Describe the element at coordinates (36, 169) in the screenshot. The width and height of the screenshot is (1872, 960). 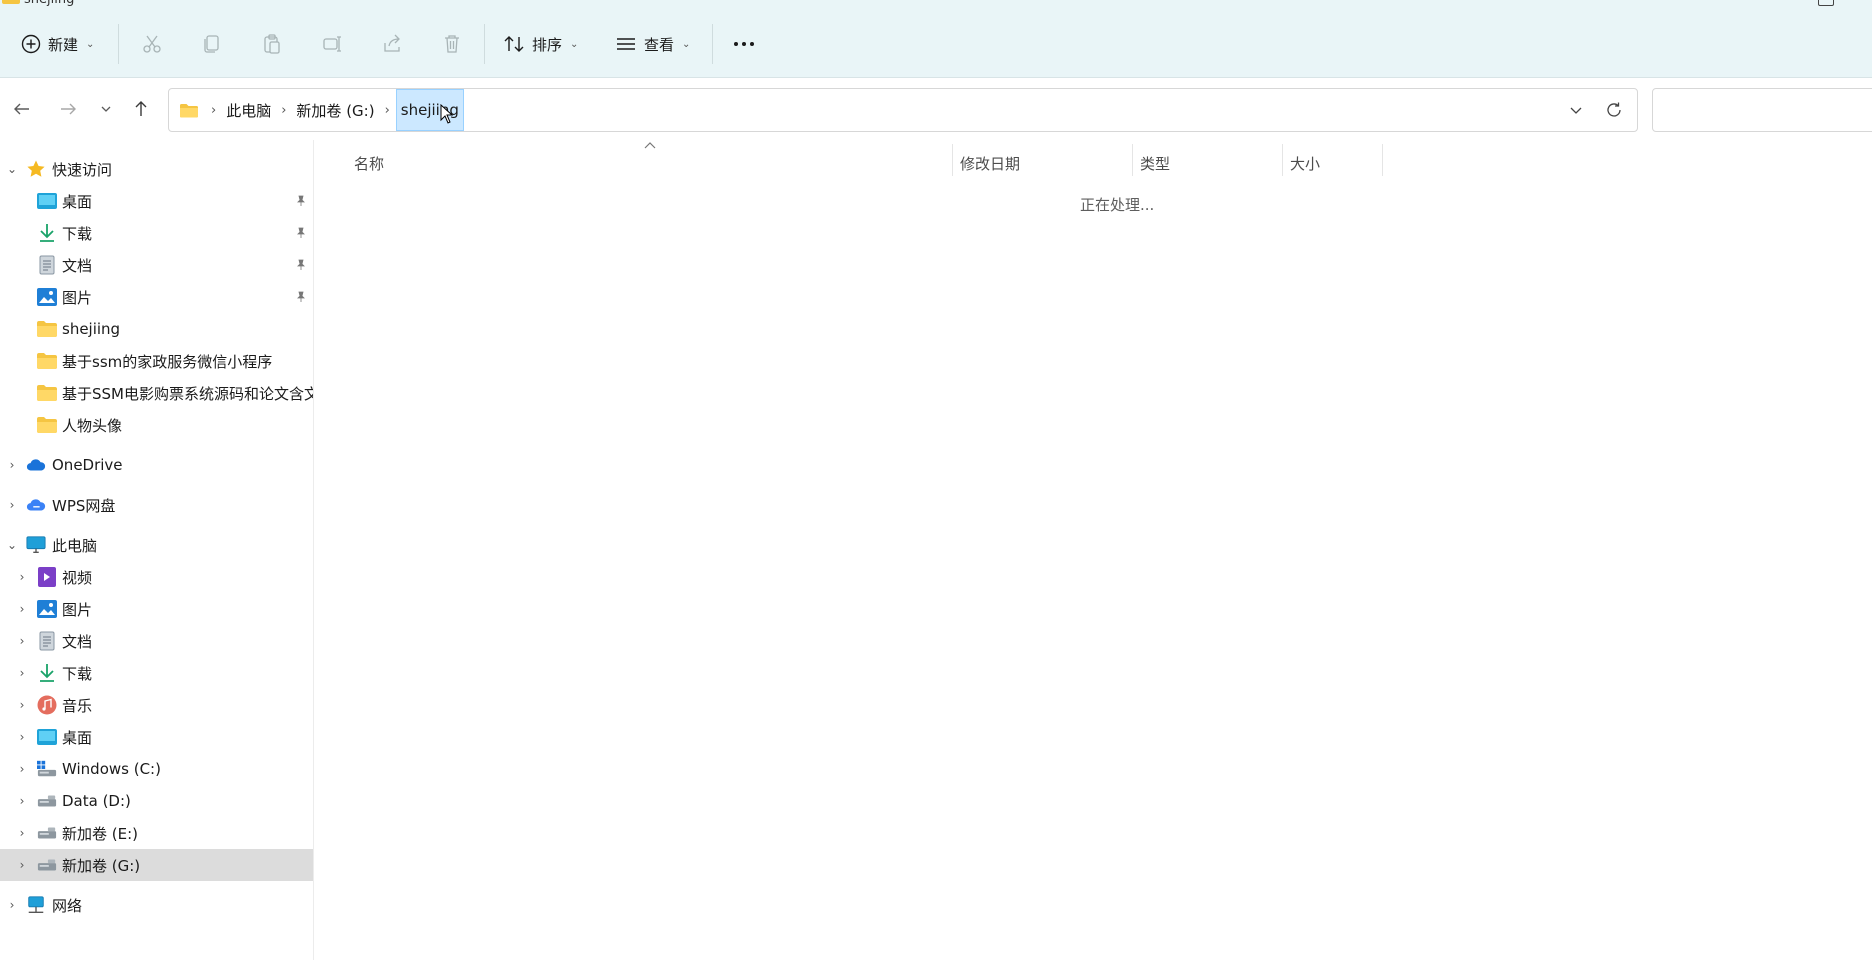
I see `star-icon` at that location.